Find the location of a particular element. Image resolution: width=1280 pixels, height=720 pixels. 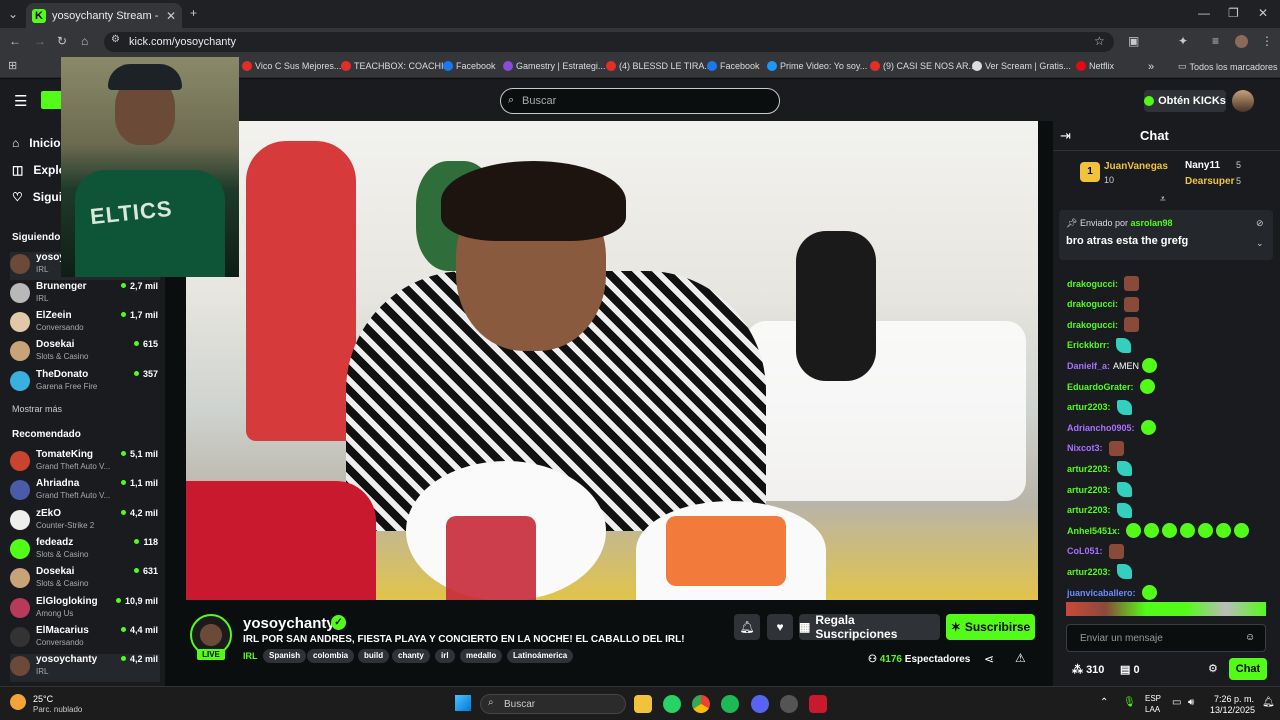

extensions-puzzle-icon: ✦ is located at coordinates (1183, 41).